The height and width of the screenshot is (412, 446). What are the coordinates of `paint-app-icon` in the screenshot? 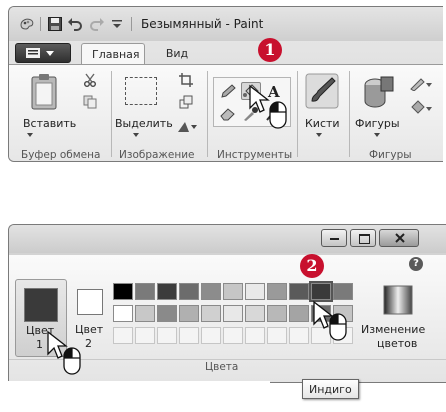 It's located at (27, 24).